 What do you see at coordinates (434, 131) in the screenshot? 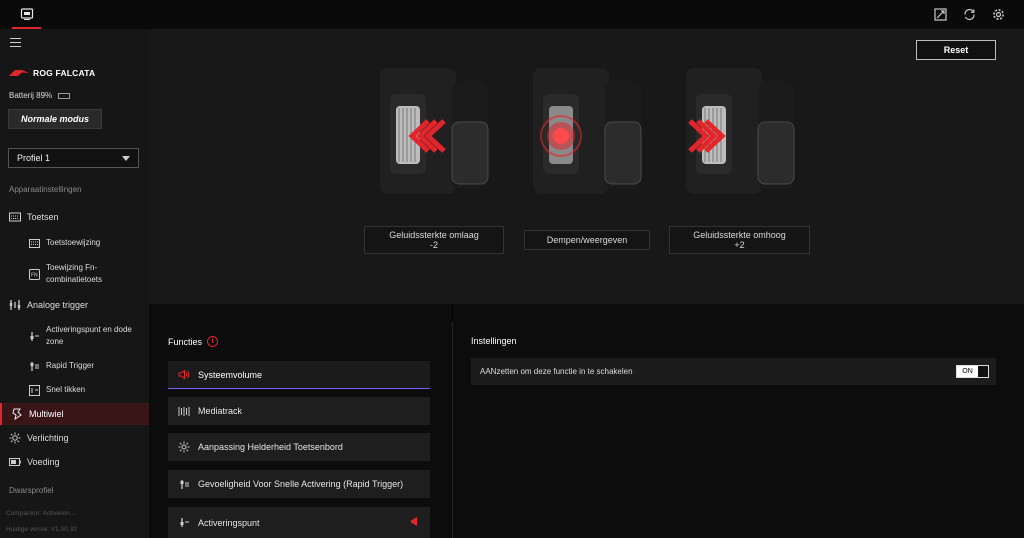
I see `volume-down-illustration` at bounding box center [434, 131].